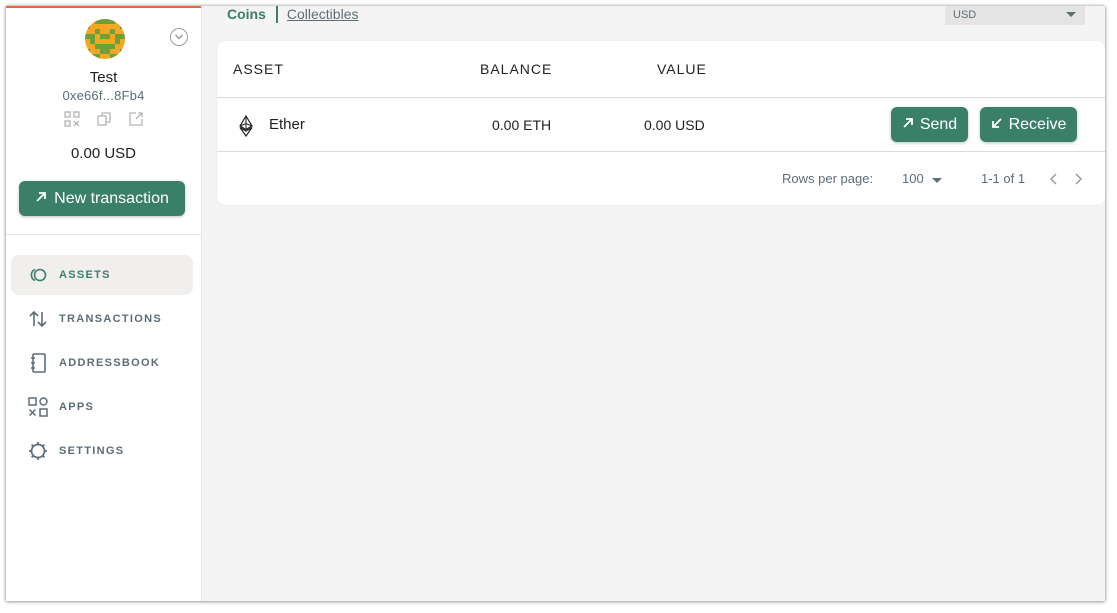 Image resolution: width=1117 pixels, height=613 pixels. What do you see at coordinates (38, 363) in the screenshot?
I see `addressbook-icon` at bounding box center [38, 363].